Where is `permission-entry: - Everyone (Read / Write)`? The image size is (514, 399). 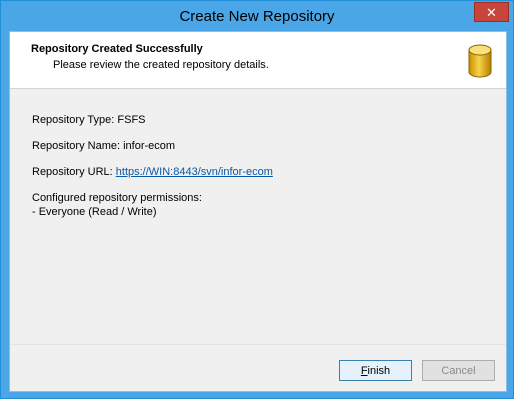 permission-entry: - Everyone (Read / Write) is located at coordinates (94, 212).